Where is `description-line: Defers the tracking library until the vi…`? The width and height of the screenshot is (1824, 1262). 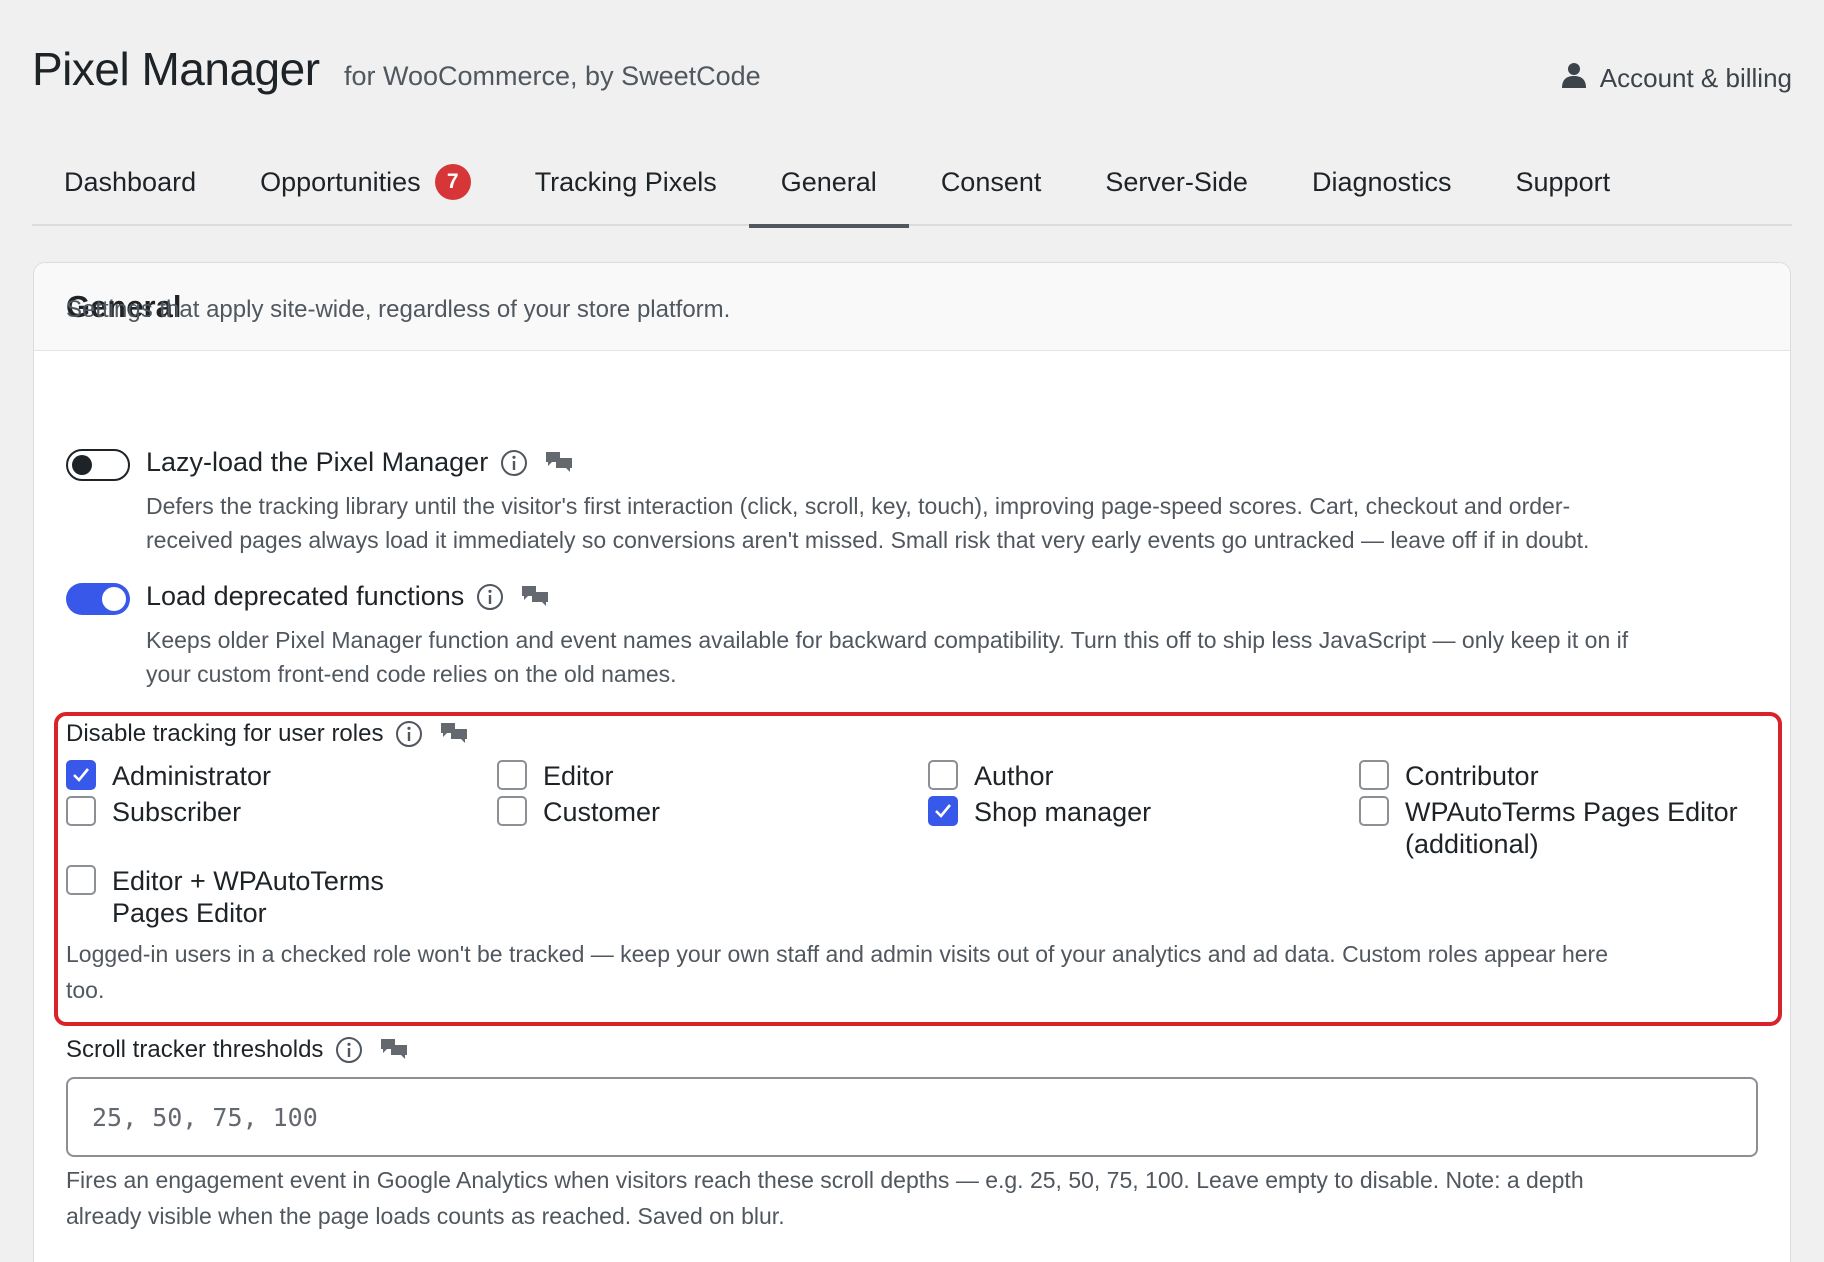
description-line: Defers the tracking library until the vi… is located at coordinates (858, 506).